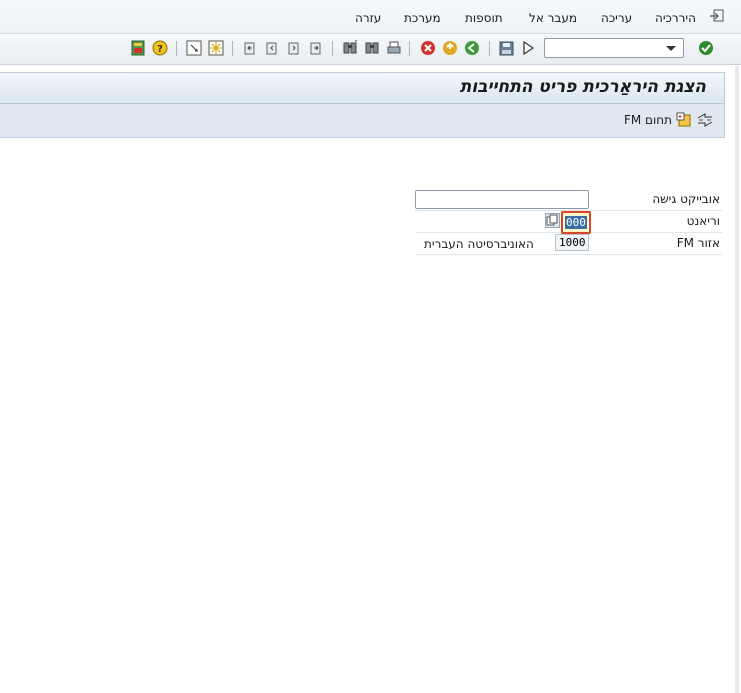 The width and height of the screenshot is (741, 693). What do you see at coordinates (422, 18) in the screenshot?
I see `menu-system: מערכת` at bounding box center [422, 18].